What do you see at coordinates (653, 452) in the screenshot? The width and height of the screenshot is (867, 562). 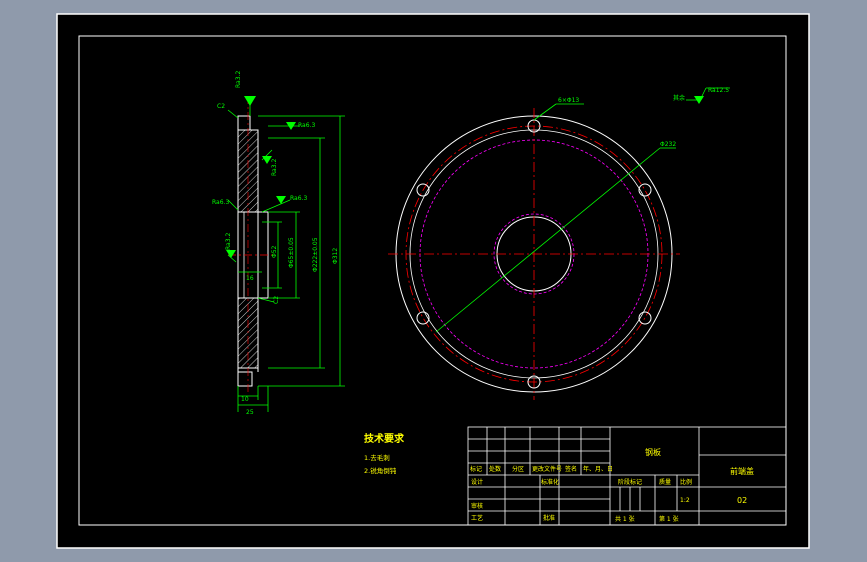 I see `material-label: 钢板` at bounding box center [653, 452].